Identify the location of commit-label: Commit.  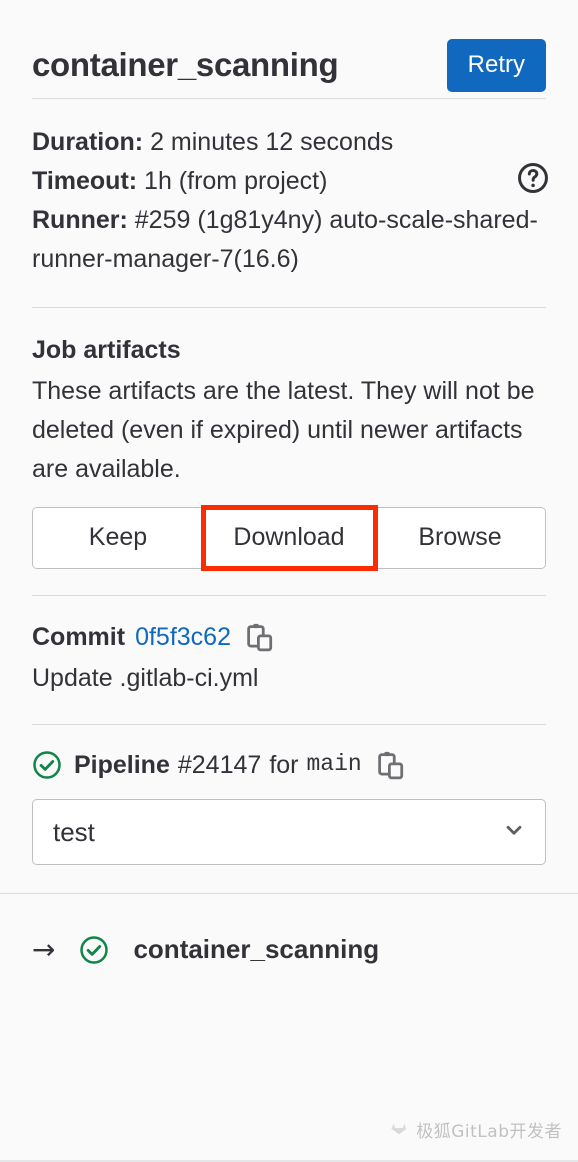
(79, 636).